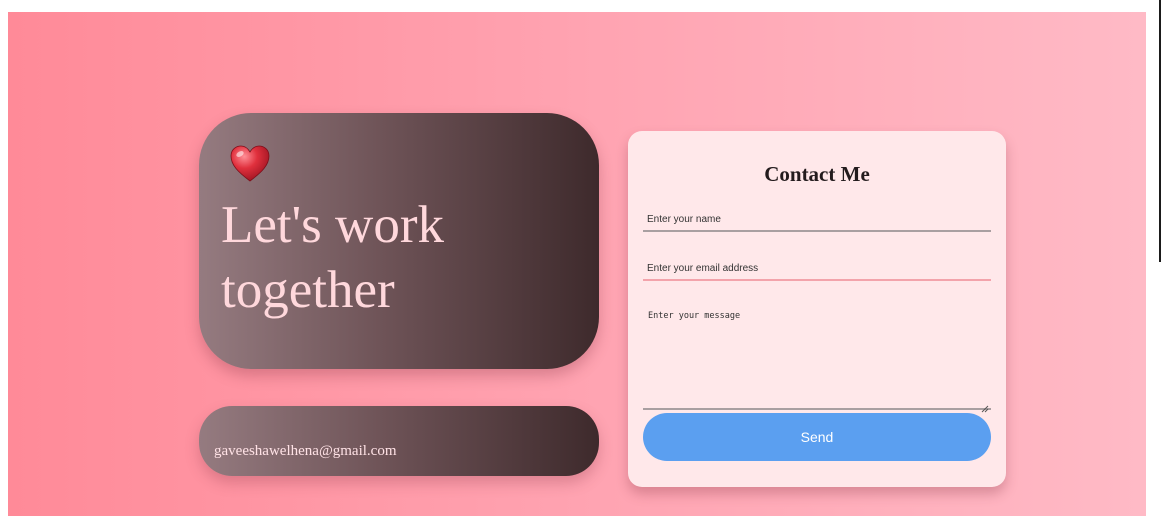  I want to click on contact-form-title: Contact Me, so click(817, 174).